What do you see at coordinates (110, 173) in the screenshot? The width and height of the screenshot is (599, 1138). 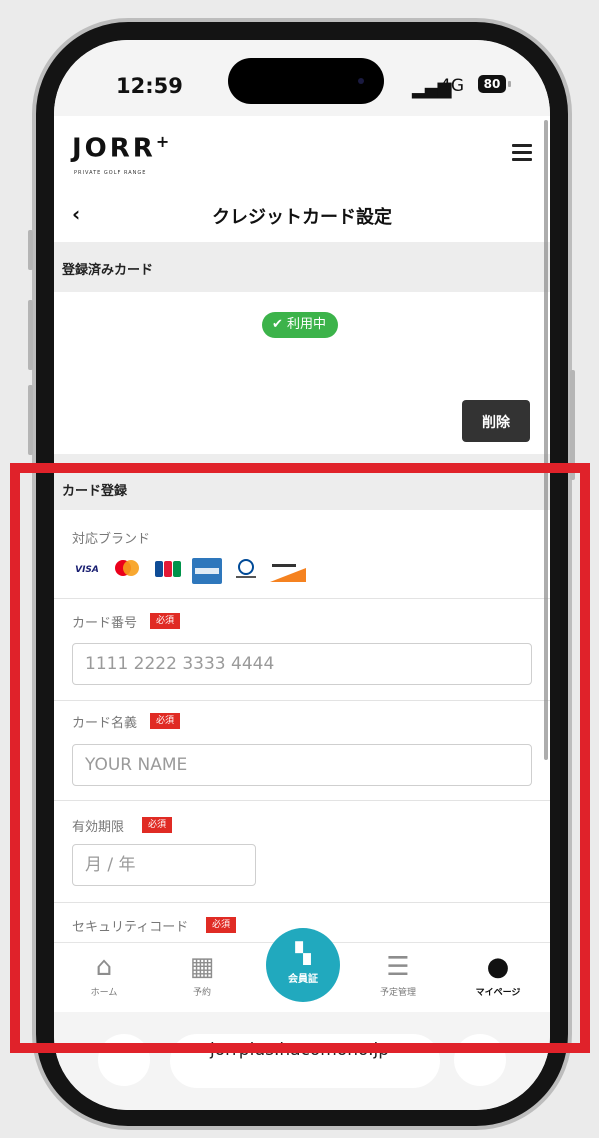 I see `logo-subtitle: PRIVATE GOLF RANGE` at bounding box center [110, 173].